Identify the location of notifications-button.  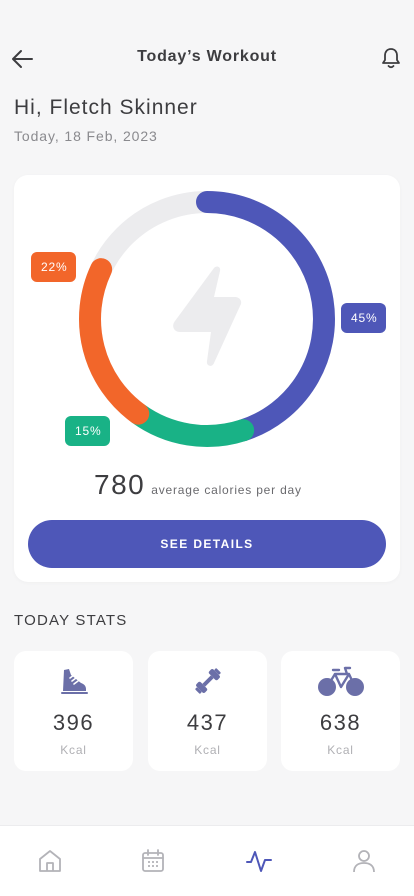
(391, 58).